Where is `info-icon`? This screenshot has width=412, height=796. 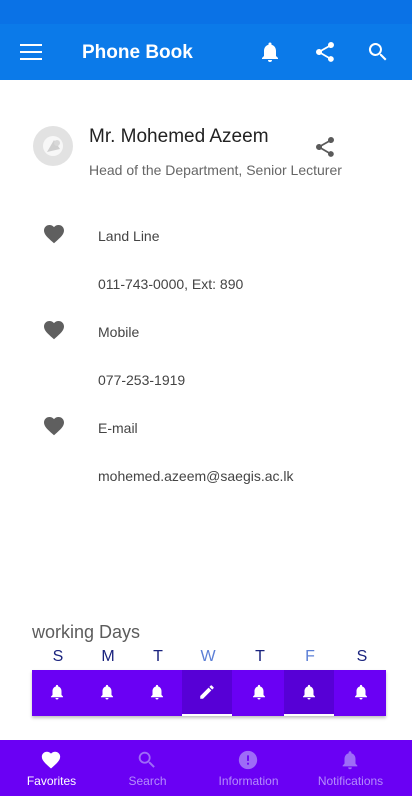 info-icon is located at coordinates (248, 760).